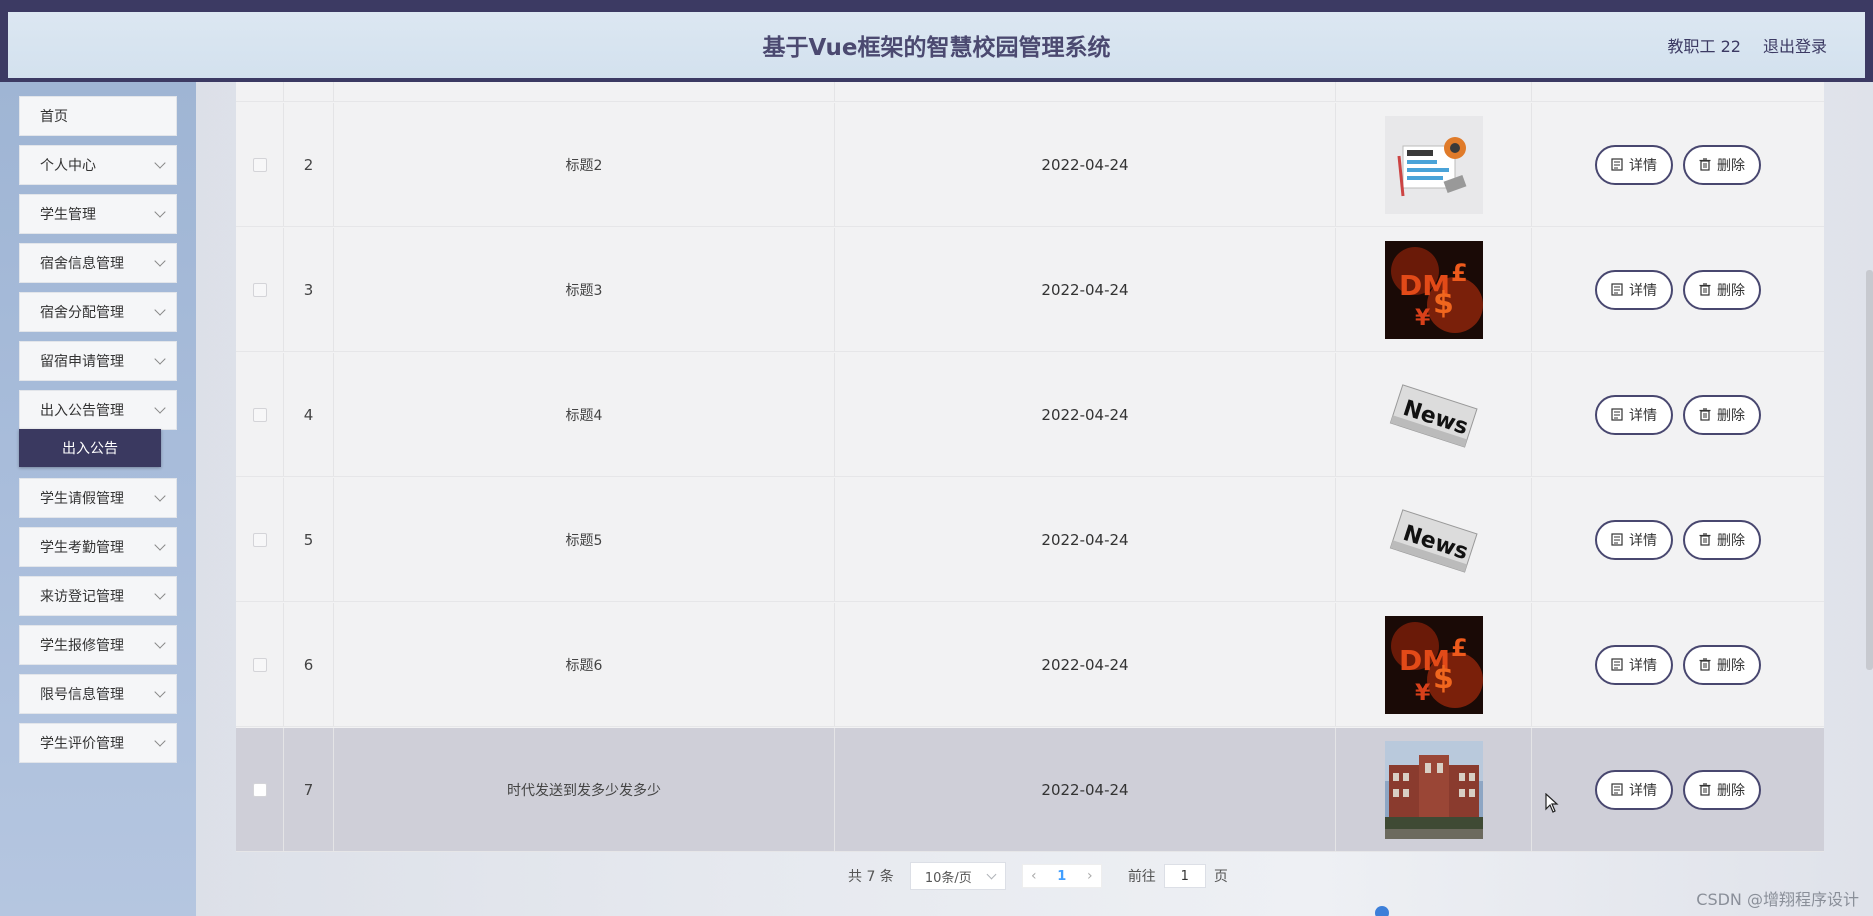  Describe the element at coordinates (98, 312) in the screenshot. I see `sidebar-item-dorm-assign: 宿舍分配管理` at that location.